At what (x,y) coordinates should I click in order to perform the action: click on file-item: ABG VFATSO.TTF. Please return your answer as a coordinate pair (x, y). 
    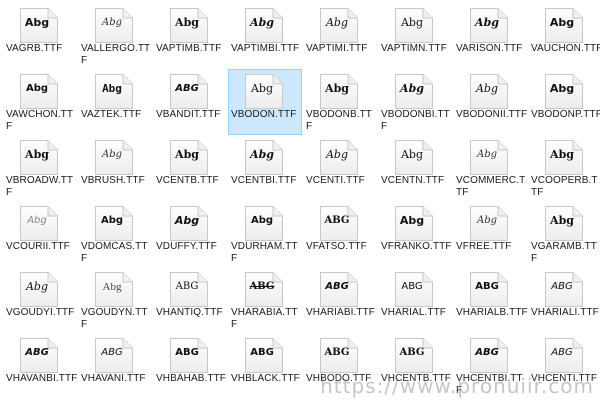
    Looking at the image, I should click on (340, 234).